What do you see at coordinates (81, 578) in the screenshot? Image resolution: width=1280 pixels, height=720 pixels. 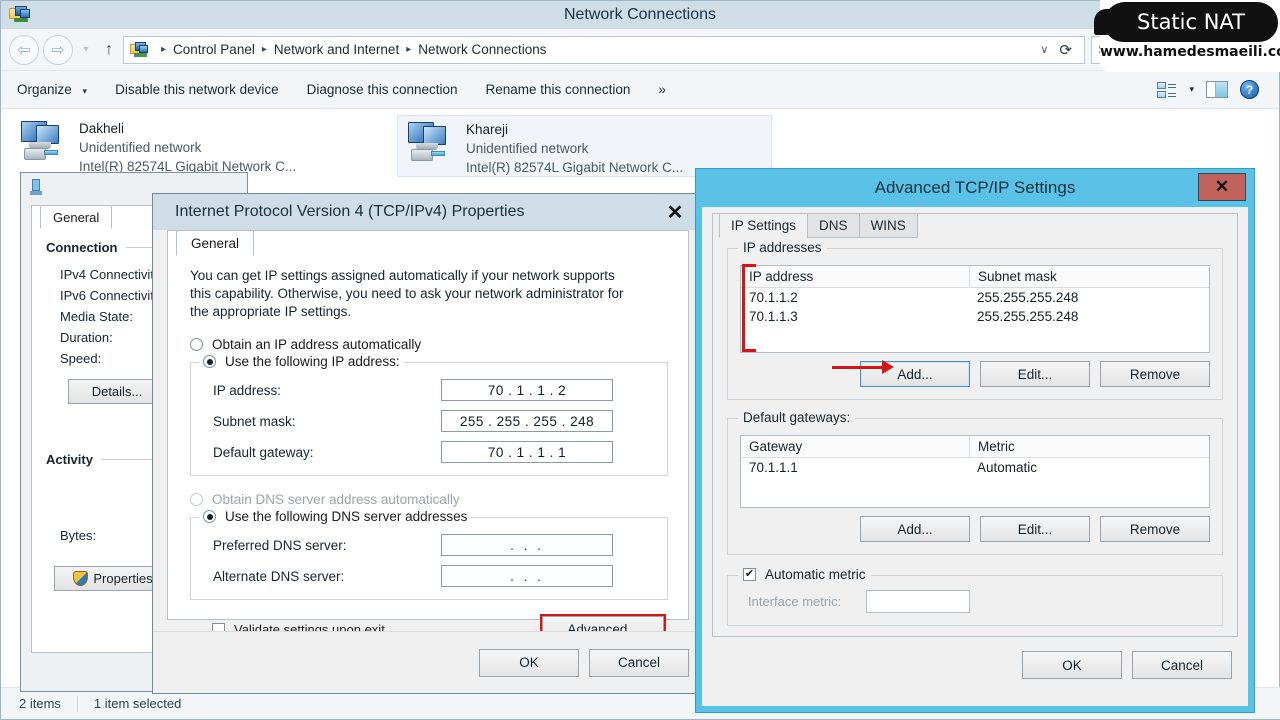 I see `shield-icon` at bounding box center [81, 578].